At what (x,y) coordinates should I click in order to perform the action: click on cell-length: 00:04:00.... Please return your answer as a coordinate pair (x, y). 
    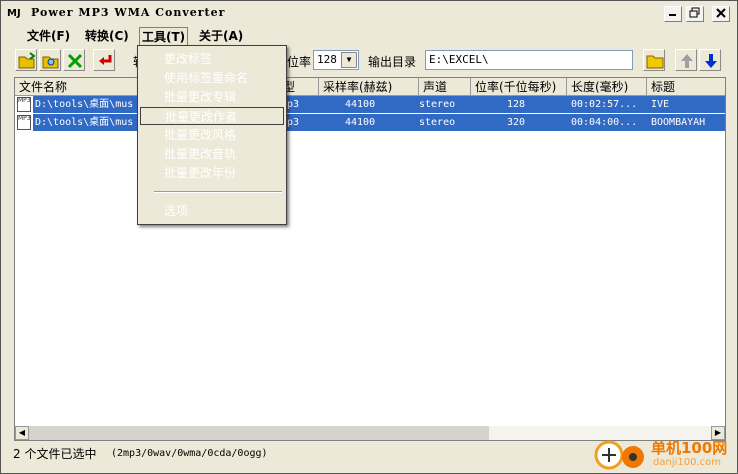
    Looking at the image, I should click on (604, 122).